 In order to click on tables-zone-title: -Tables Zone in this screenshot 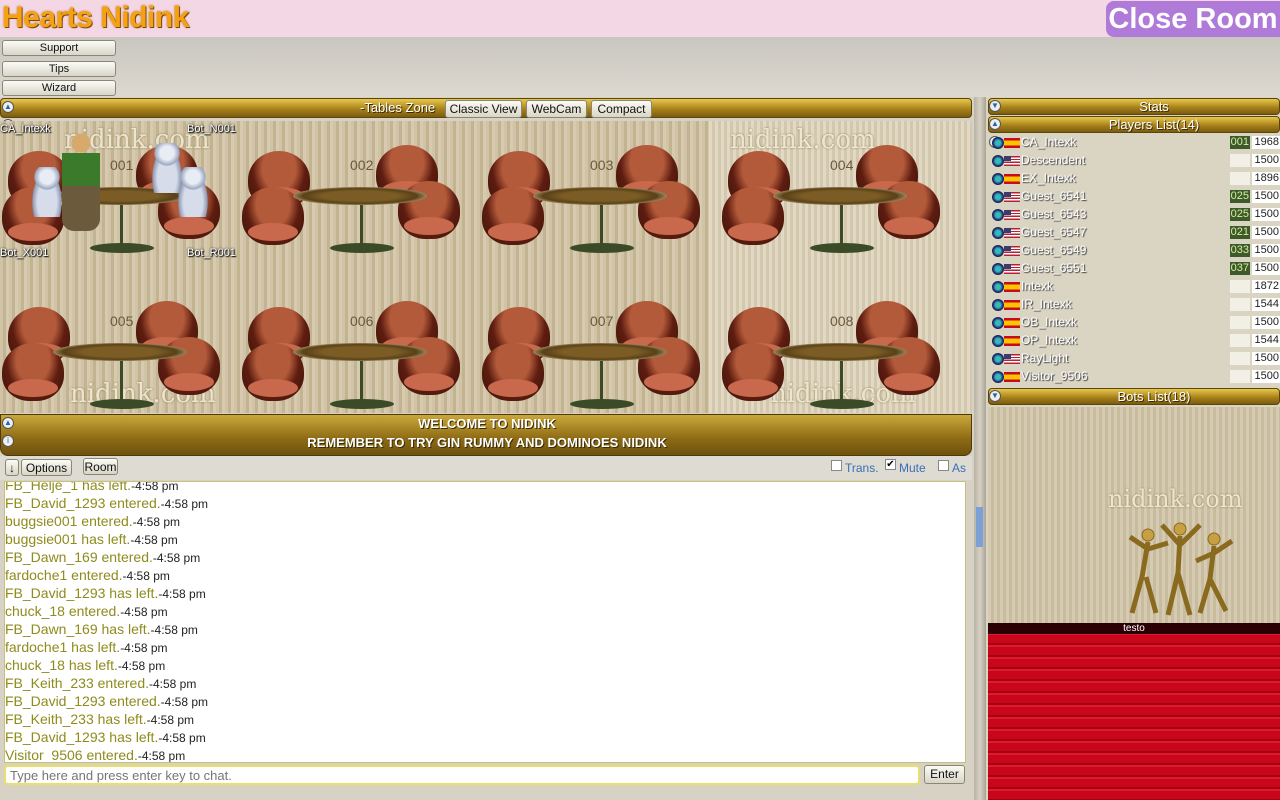, I will do `click(398, 107)`.